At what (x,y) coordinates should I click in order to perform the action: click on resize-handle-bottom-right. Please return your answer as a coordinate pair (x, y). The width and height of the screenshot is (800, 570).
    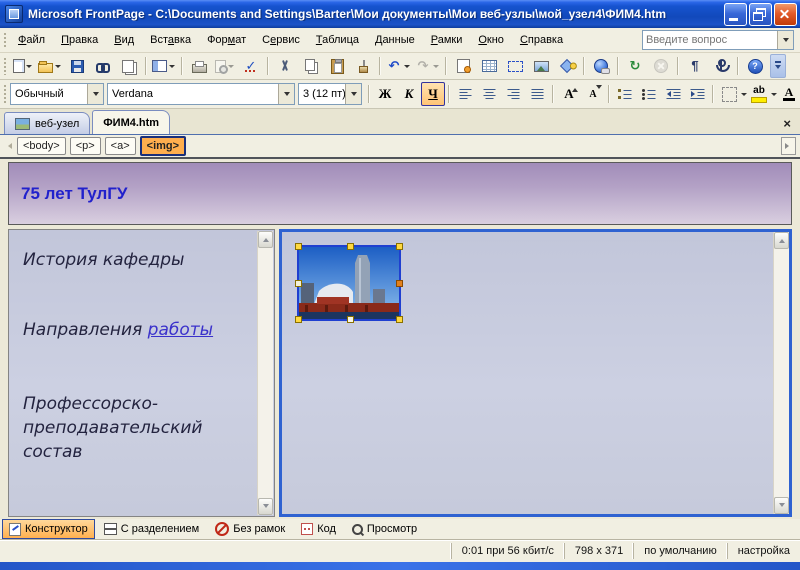
    Looking at the image, I should click on (399, 319).